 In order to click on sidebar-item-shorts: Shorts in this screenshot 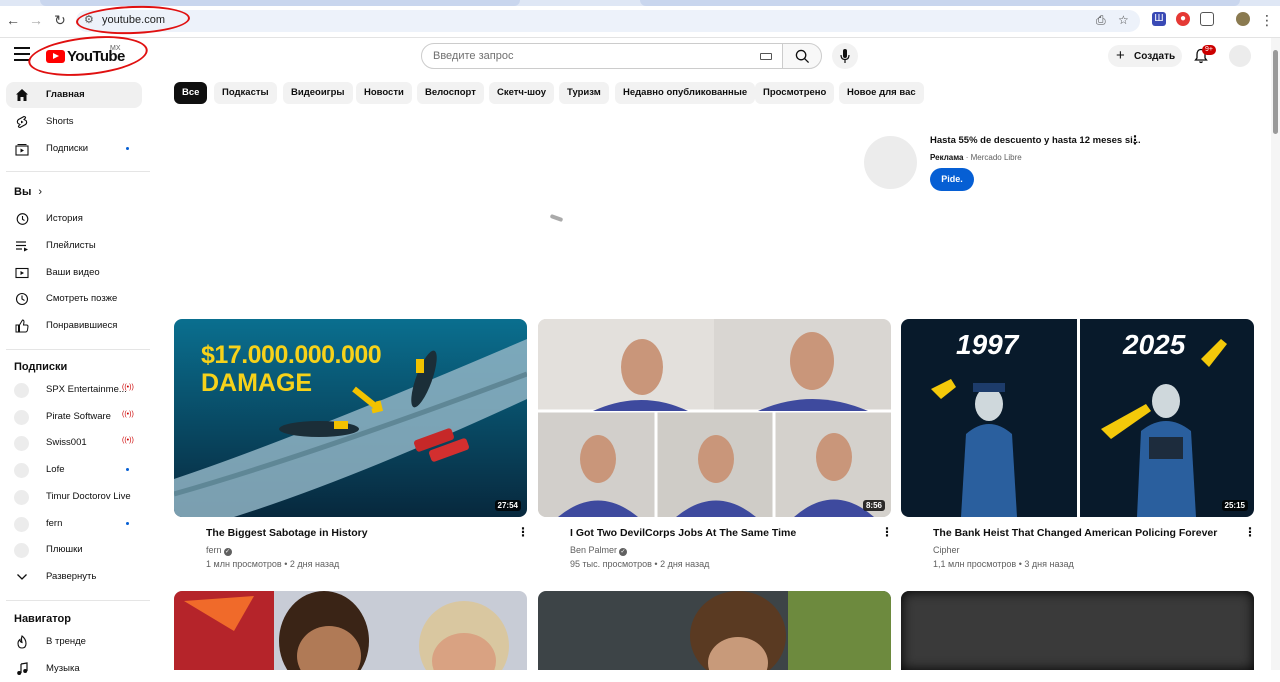, I will do `click(74, 122)`.